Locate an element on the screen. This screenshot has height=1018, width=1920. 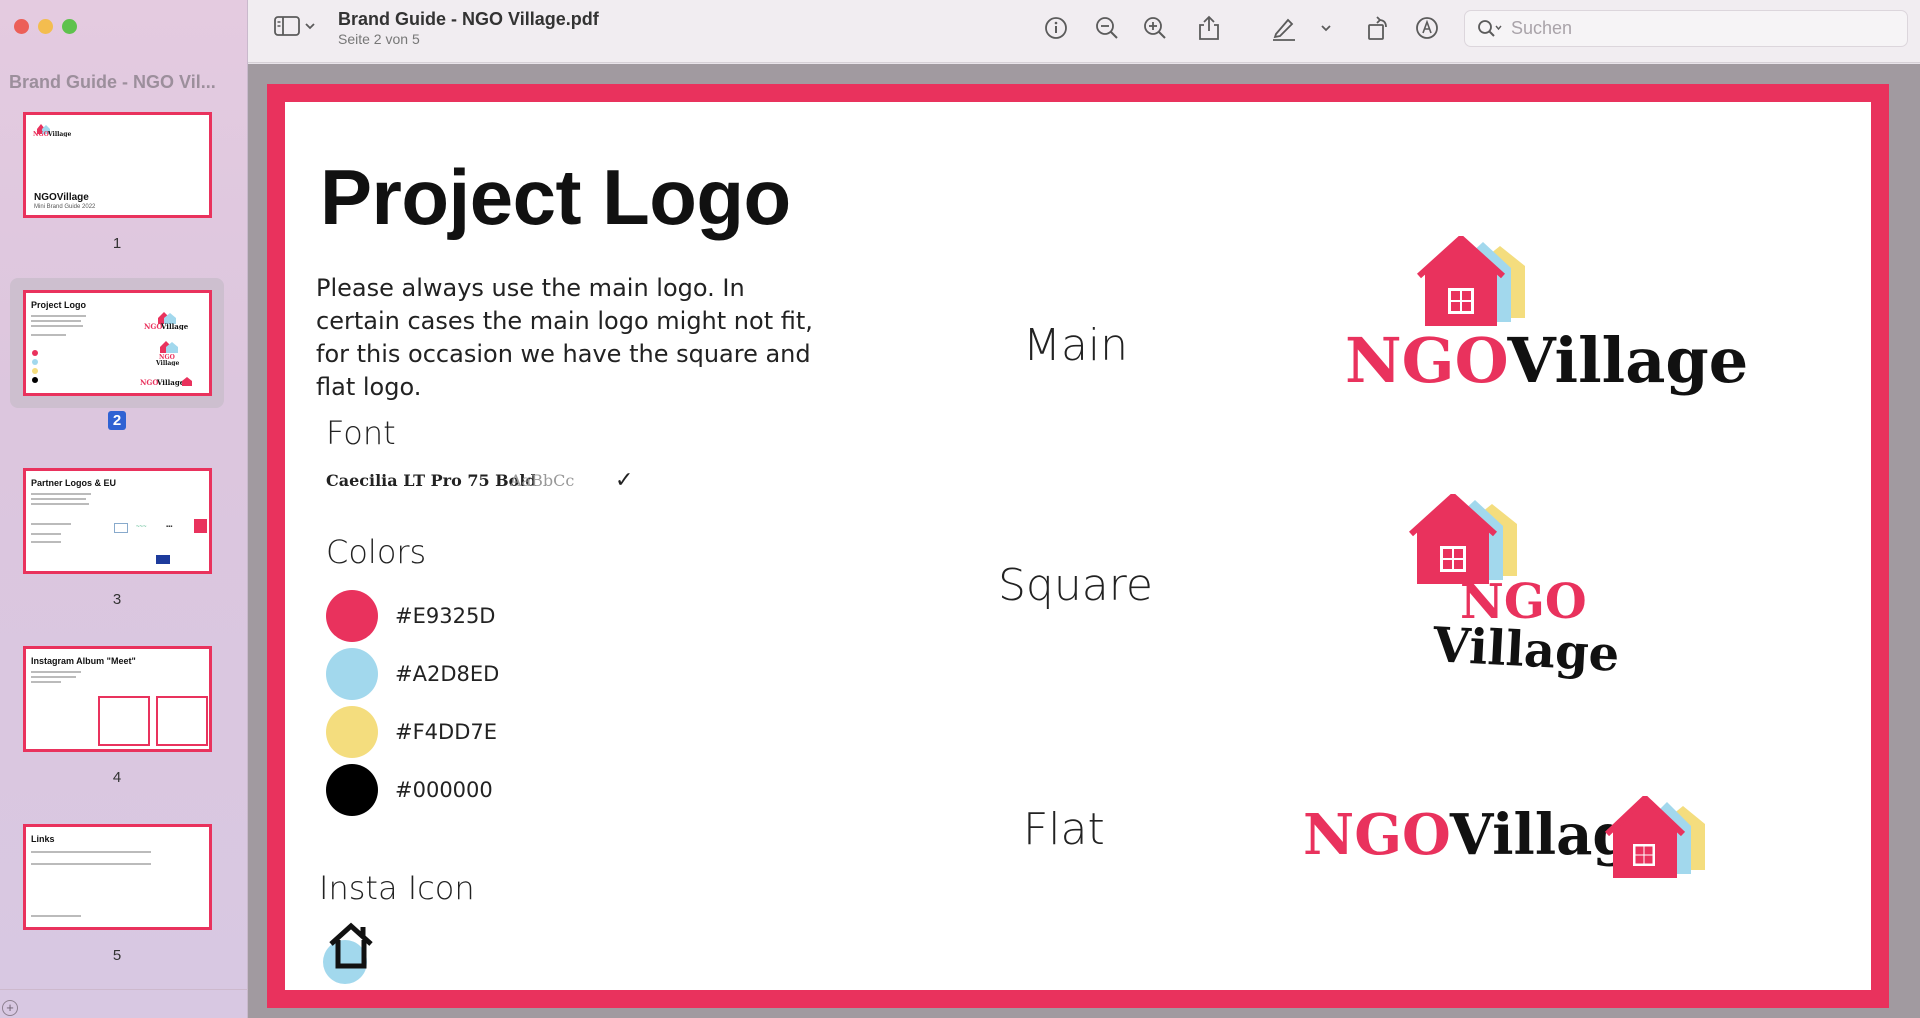
markup-button is located at coordinates (1284, 28).